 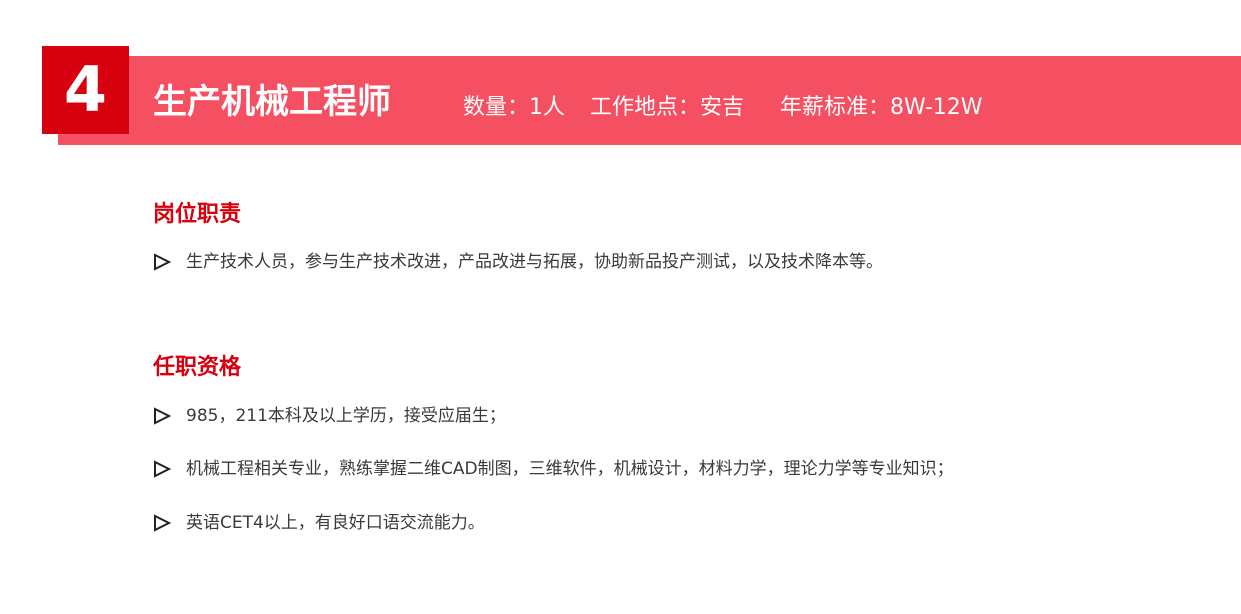 I want to click on requirement-item: 英语CET4以上，有良好口语交流能力。, so click(x=318, y=523).